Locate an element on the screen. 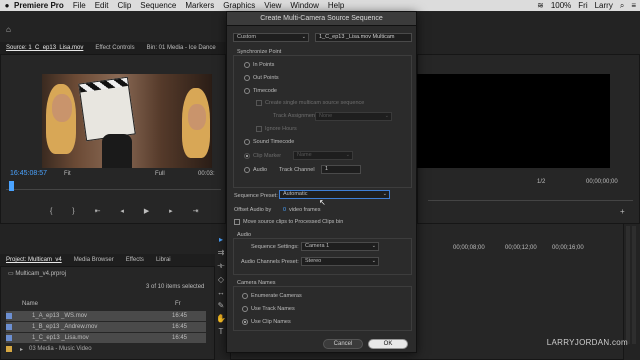 This screenshot has width=640, height=360. clip-marker-select: Name ⌄ is located at coordinates (323, 155).